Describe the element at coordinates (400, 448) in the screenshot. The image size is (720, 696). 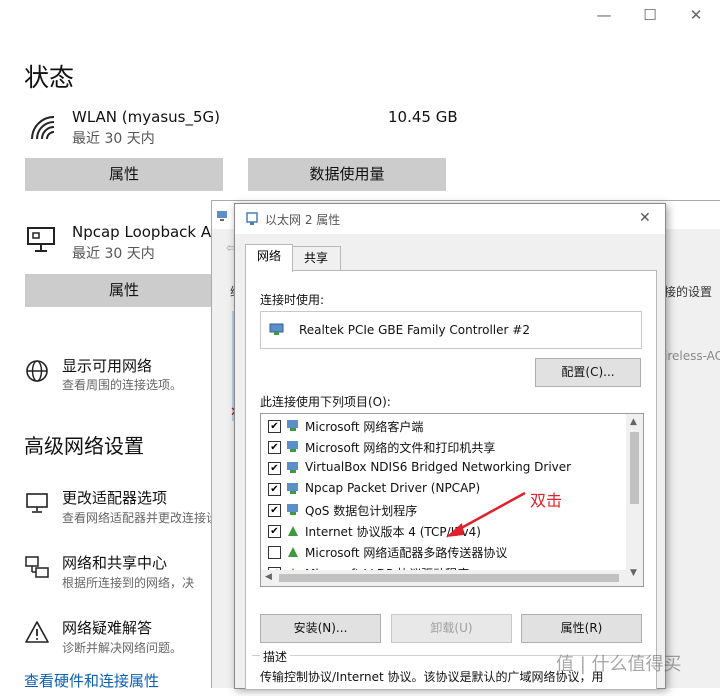
I see `item-label: Microsoft 网络的文件和打印机共享` at that location.